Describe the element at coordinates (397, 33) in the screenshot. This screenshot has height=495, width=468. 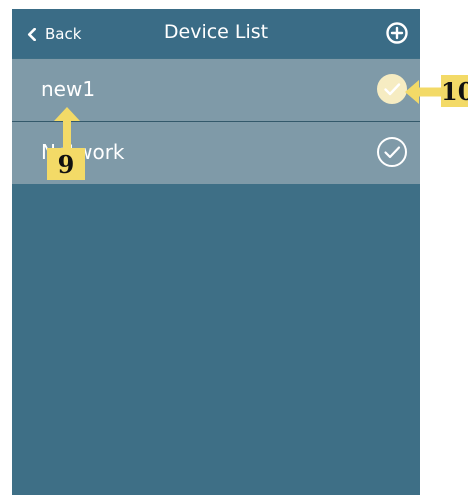
I see `plus-circle-icon` at that location.